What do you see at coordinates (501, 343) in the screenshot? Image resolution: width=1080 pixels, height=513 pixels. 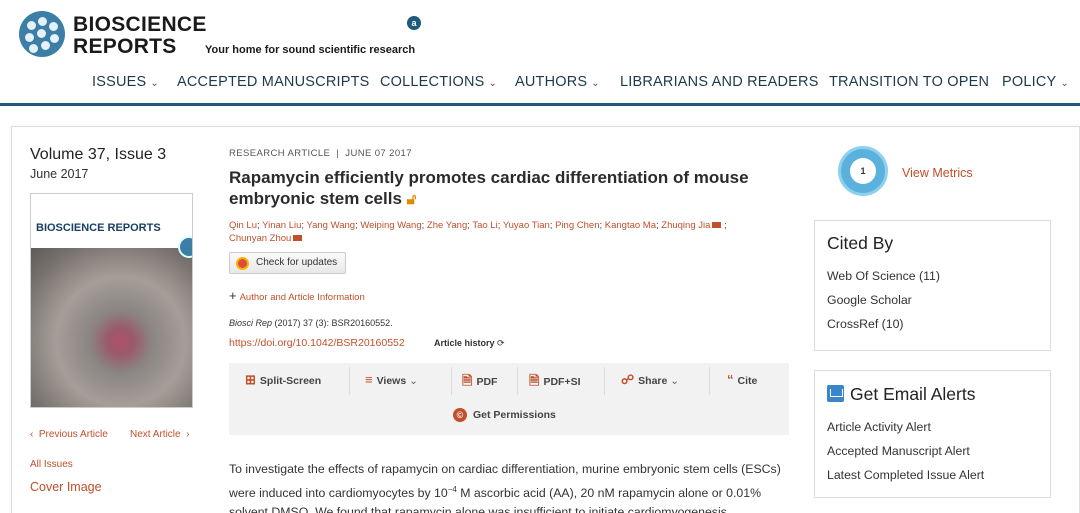 I see `history-icon: ⟳` at bounding box center [501, 343].